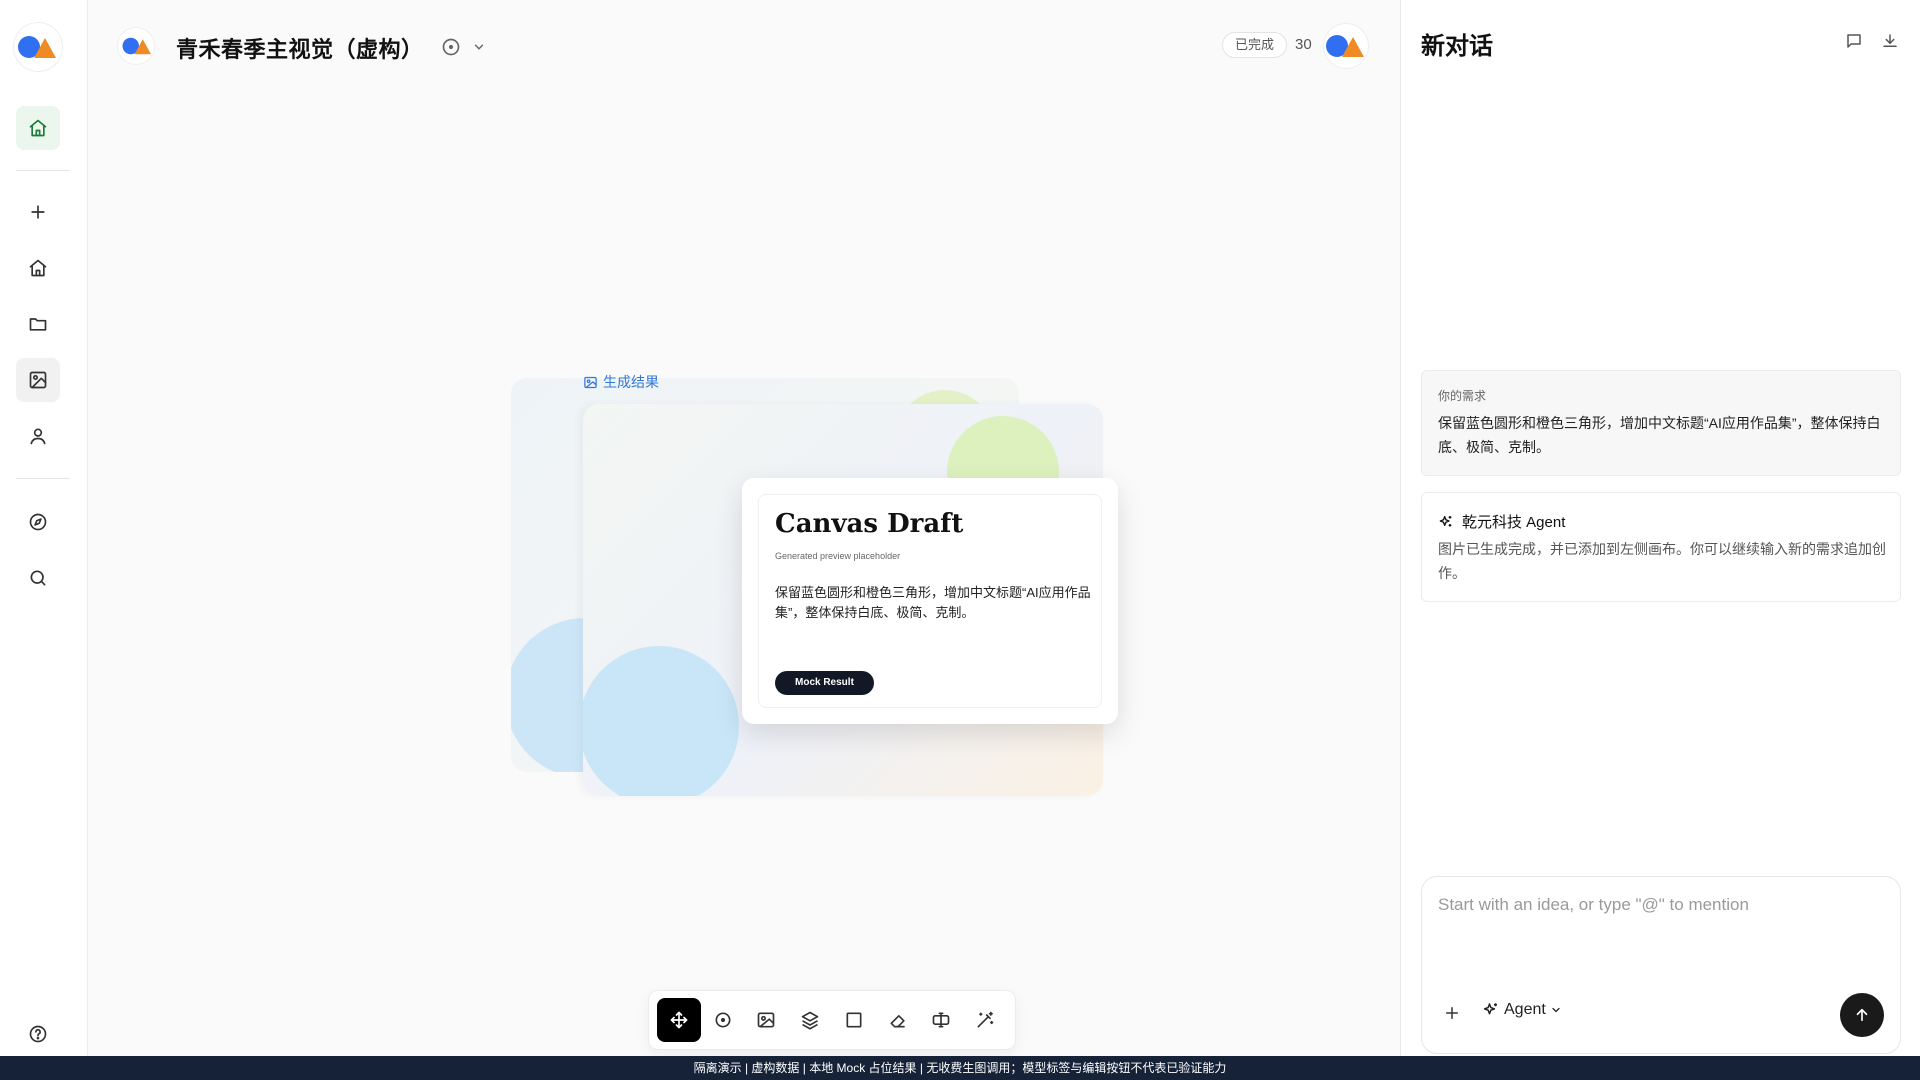 The height and width of the screenshot is (1080, 1920). I want to click on avatar, so click(1346, 46).